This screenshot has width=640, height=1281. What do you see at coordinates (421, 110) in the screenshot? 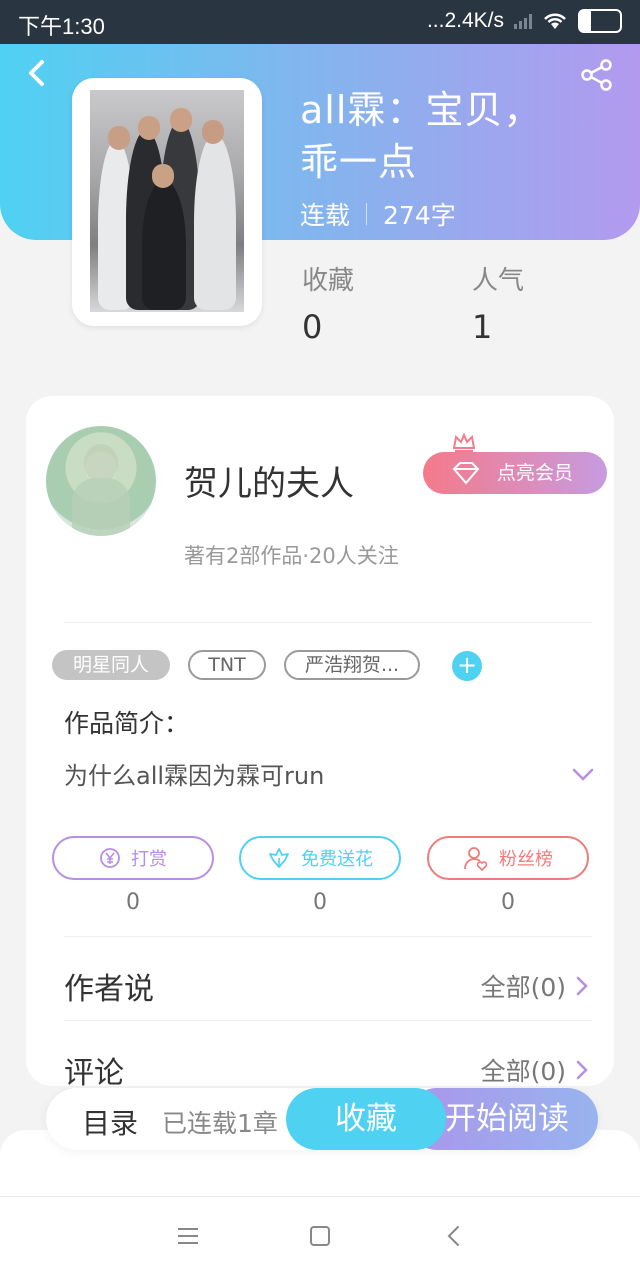
I see `book-title-line1: all霖：宝贝，` at bounding box center [421, 110].